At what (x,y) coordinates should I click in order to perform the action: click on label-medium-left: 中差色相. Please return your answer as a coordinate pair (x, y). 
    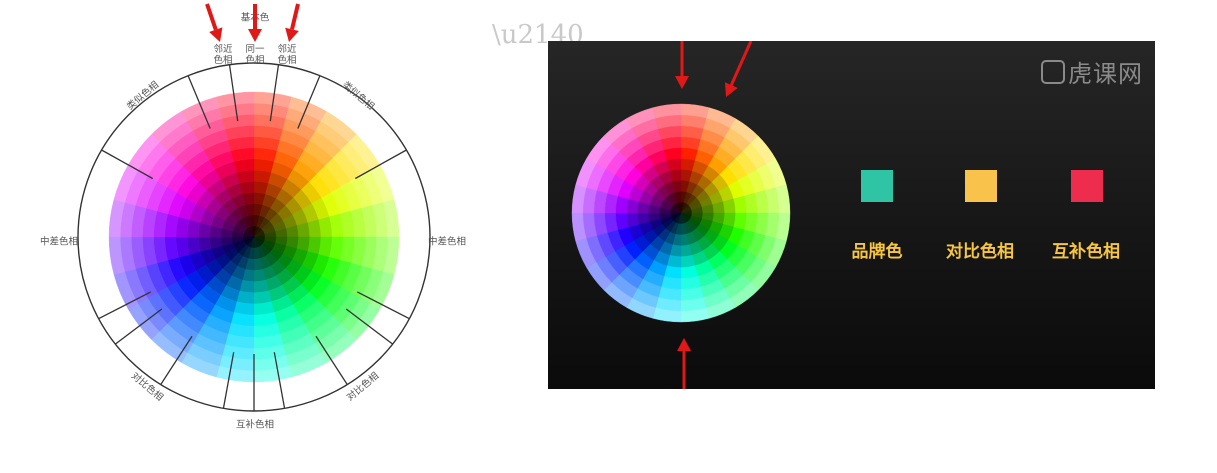
    Looking at the image, I should click on (59, 242).